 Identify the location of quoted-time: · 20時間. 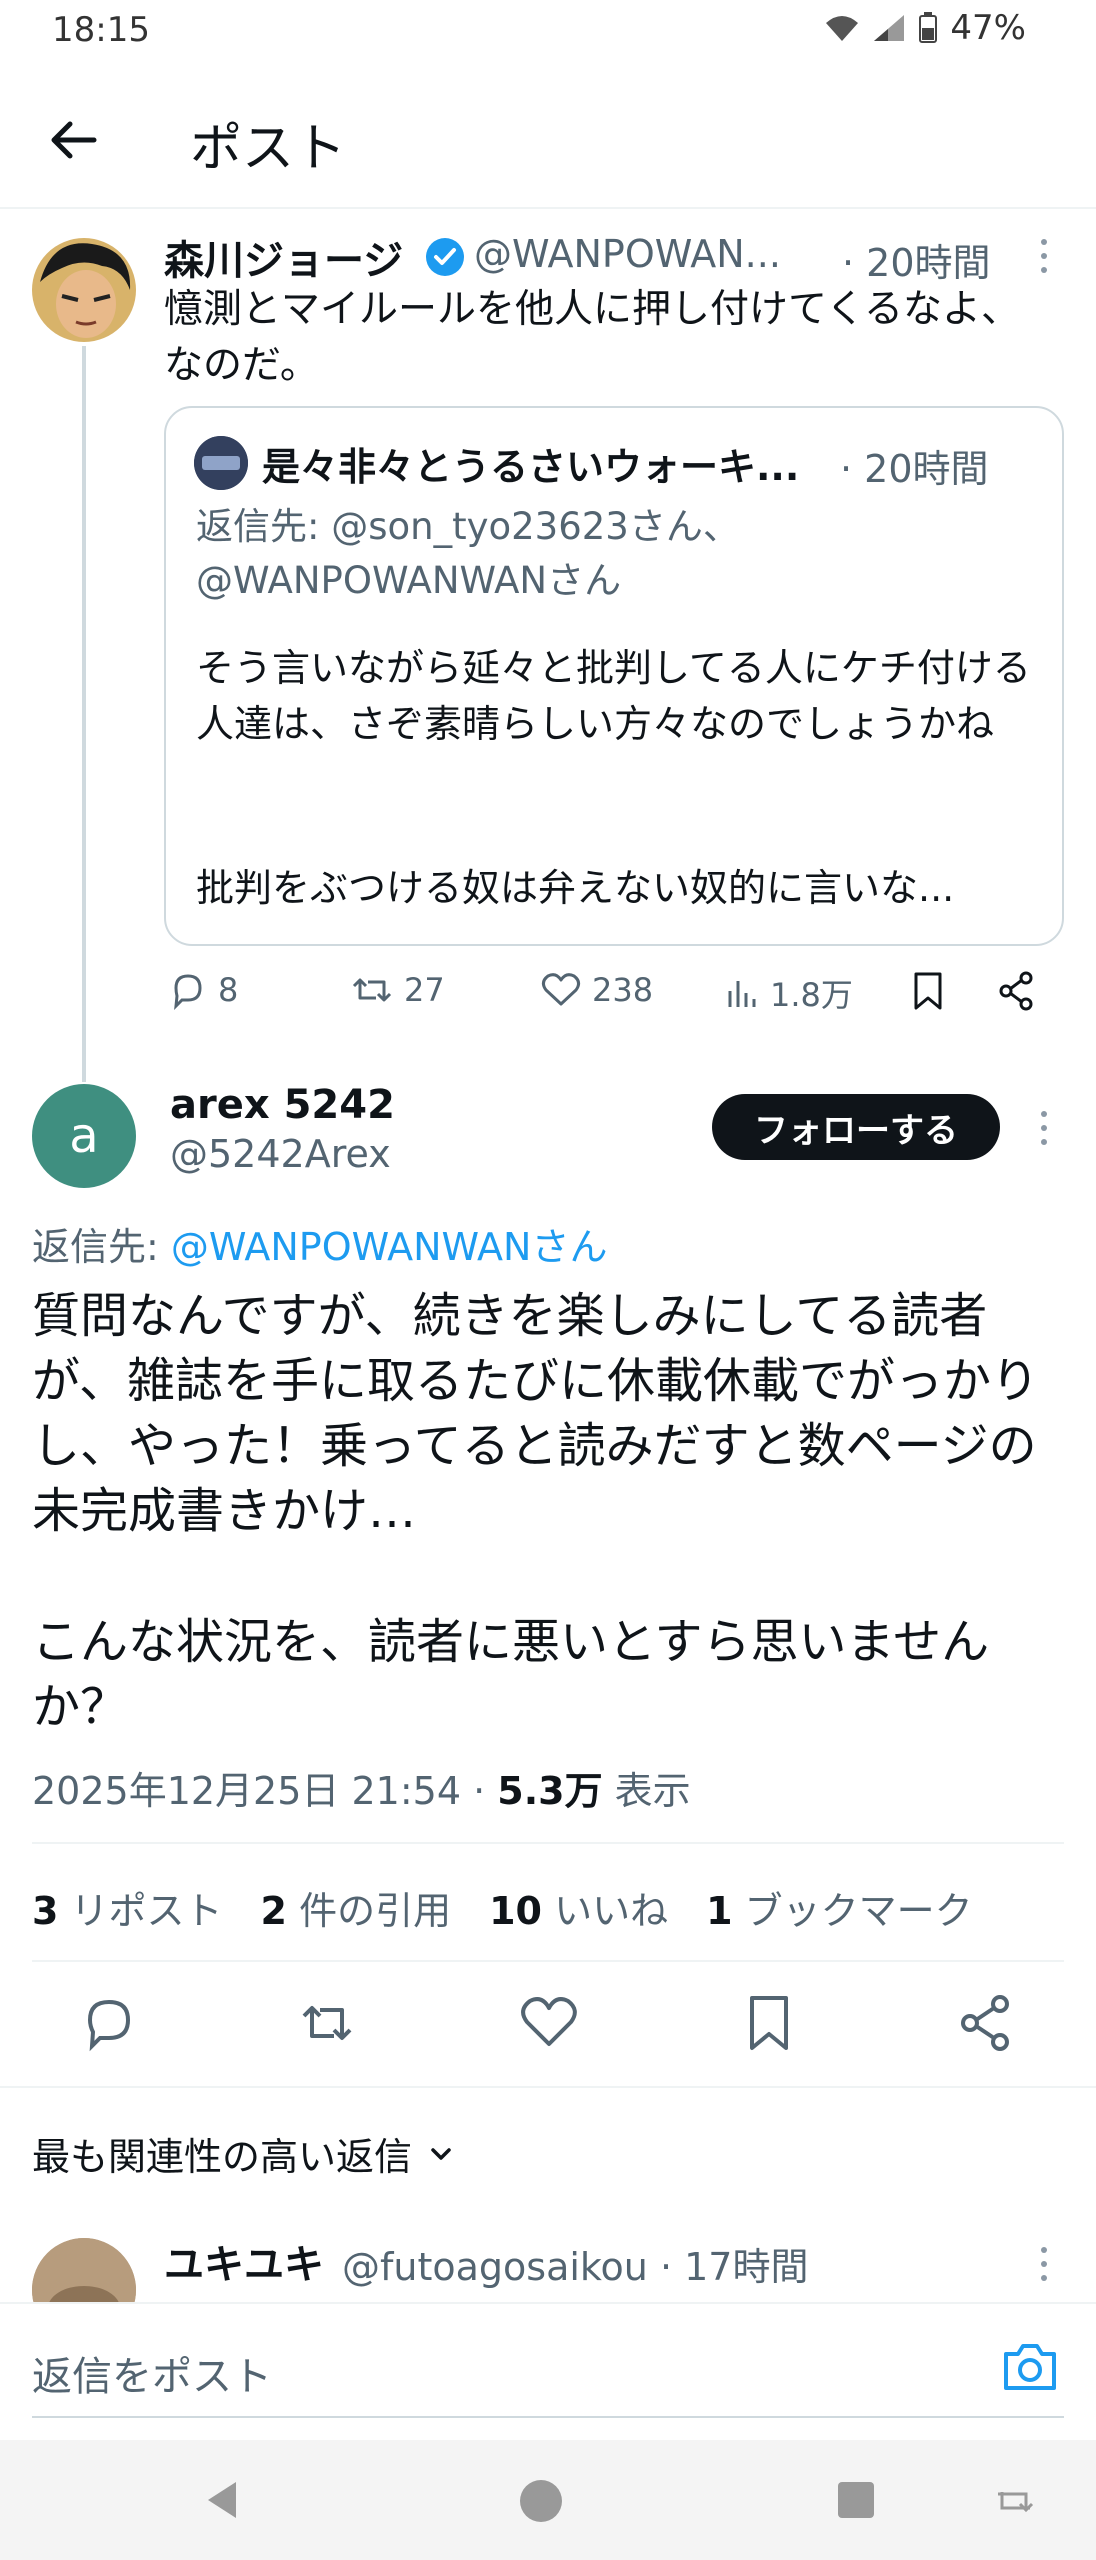
(914, 469).